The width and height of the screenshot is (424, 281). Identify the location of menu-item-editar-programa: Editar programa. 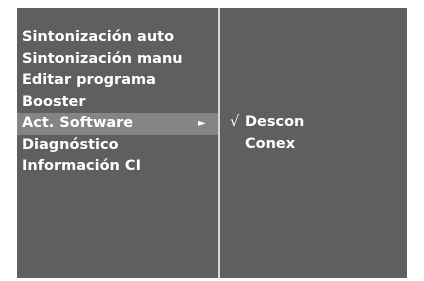
(117, 81).